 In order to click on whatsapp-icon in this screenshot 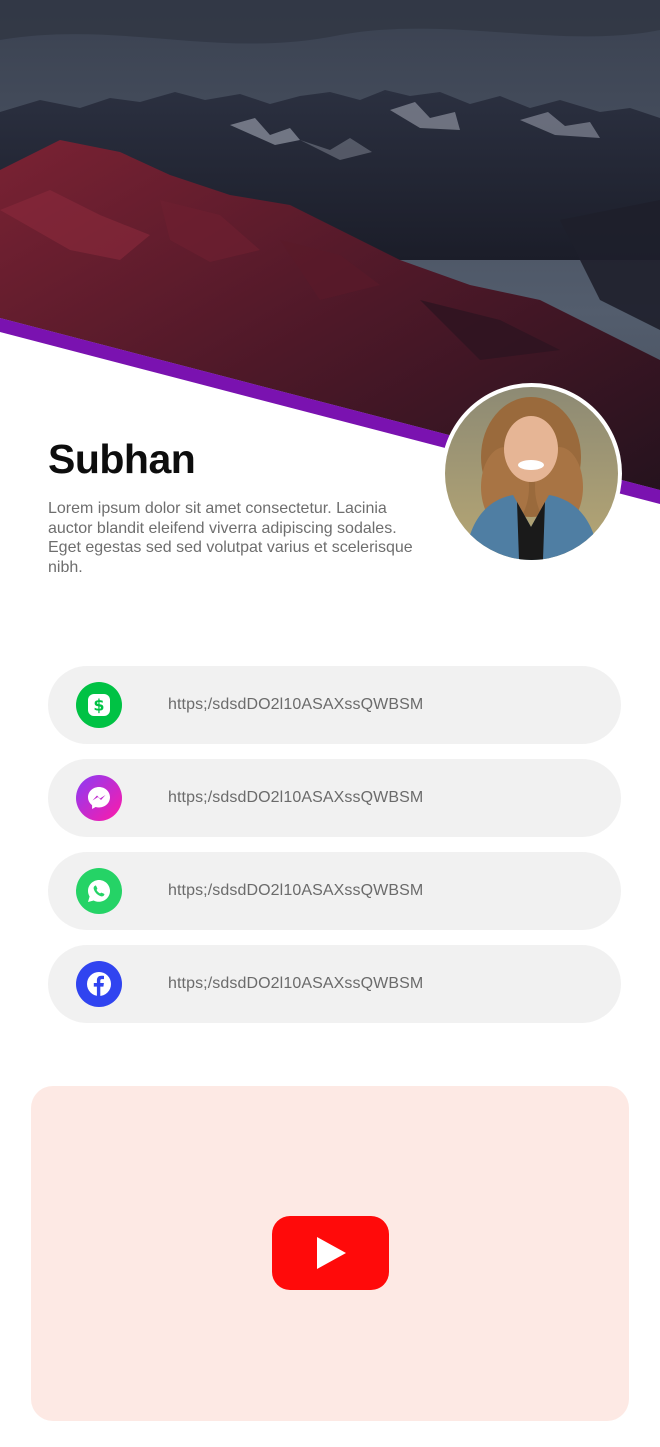, I will do `click(99, 891)`.